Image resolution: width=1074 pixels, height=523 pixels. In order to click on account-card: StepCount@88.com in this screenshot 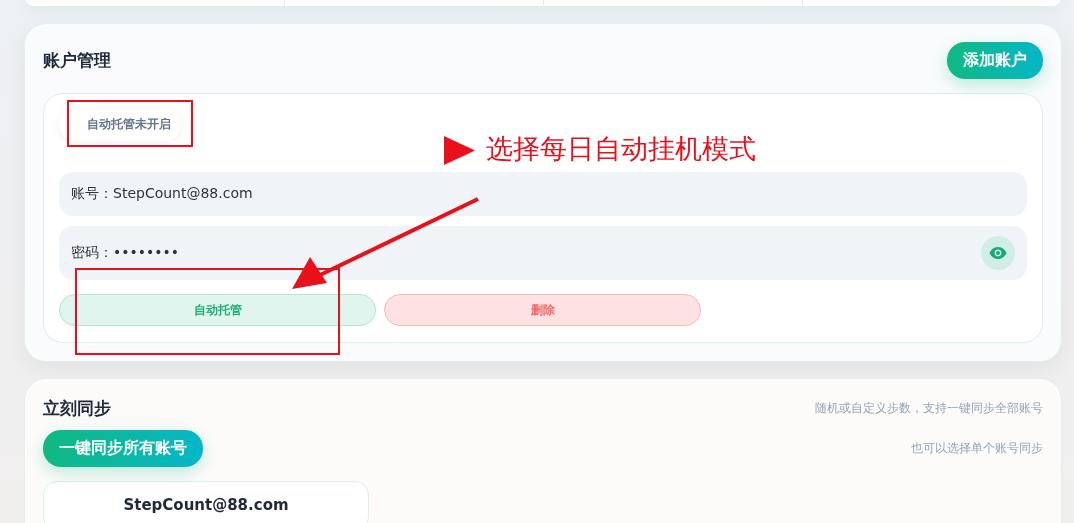, I will do `click(206, 502)`.